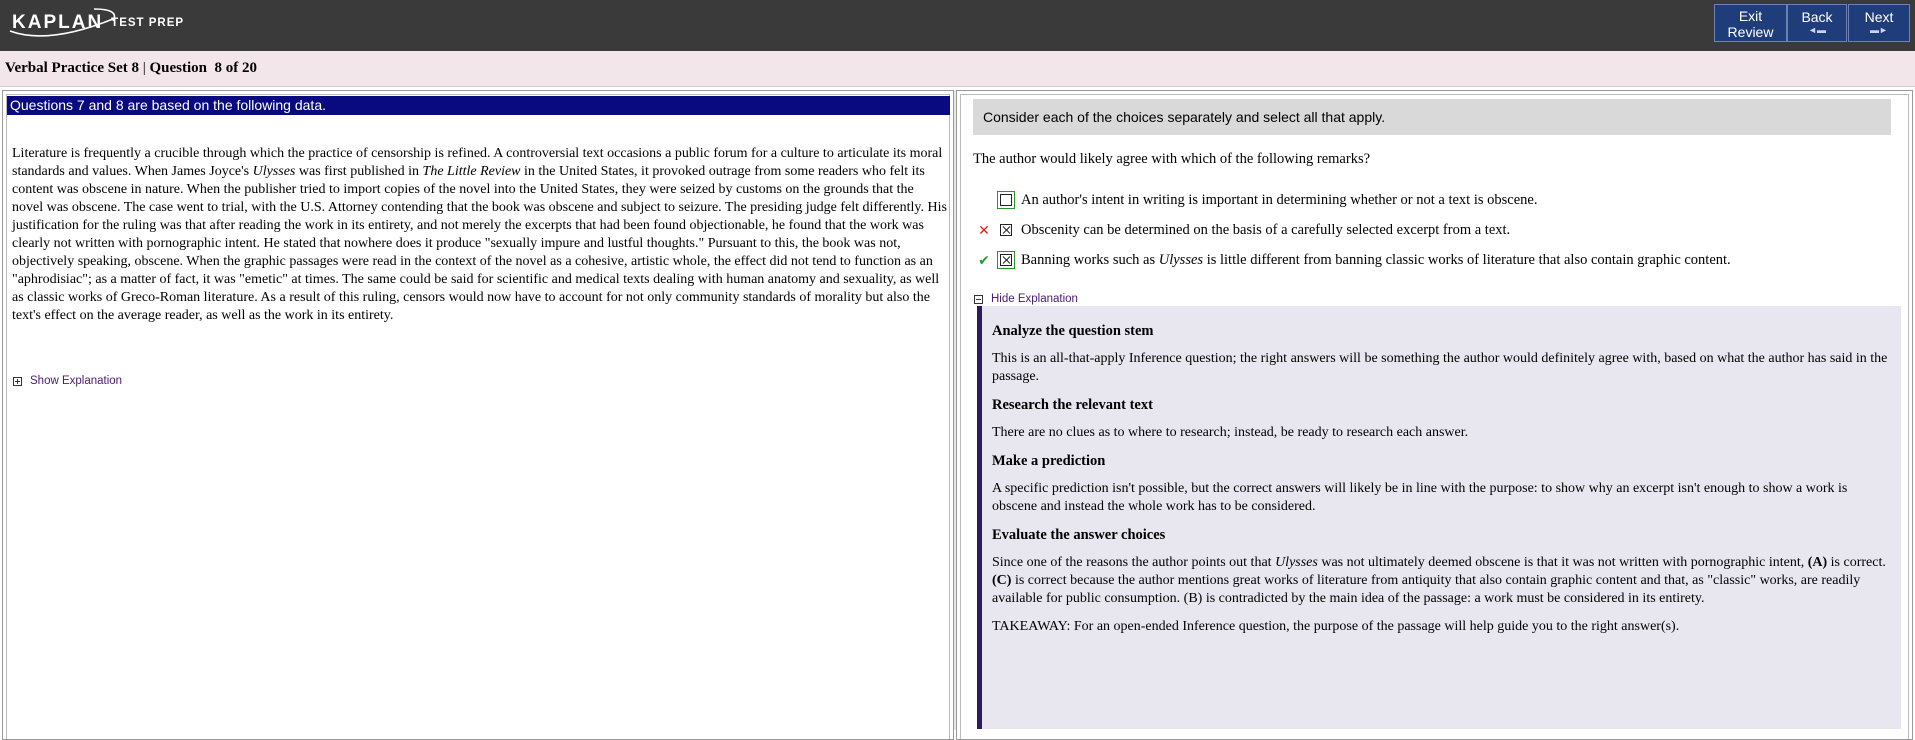 The width and height of the screenshot is (1915, 740). Describe the element at coordinates (359, 171) in the screenshot. I see `passage-text-part: was first published in` at that location.